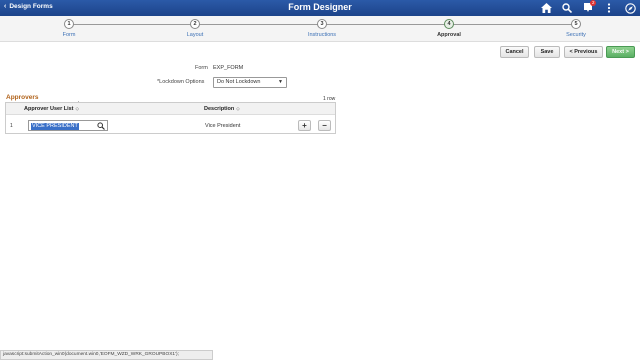 The height and width of the screenshot is (360, 640). I want to click on step-instructions: 3 Instructions, so click(322, 28).